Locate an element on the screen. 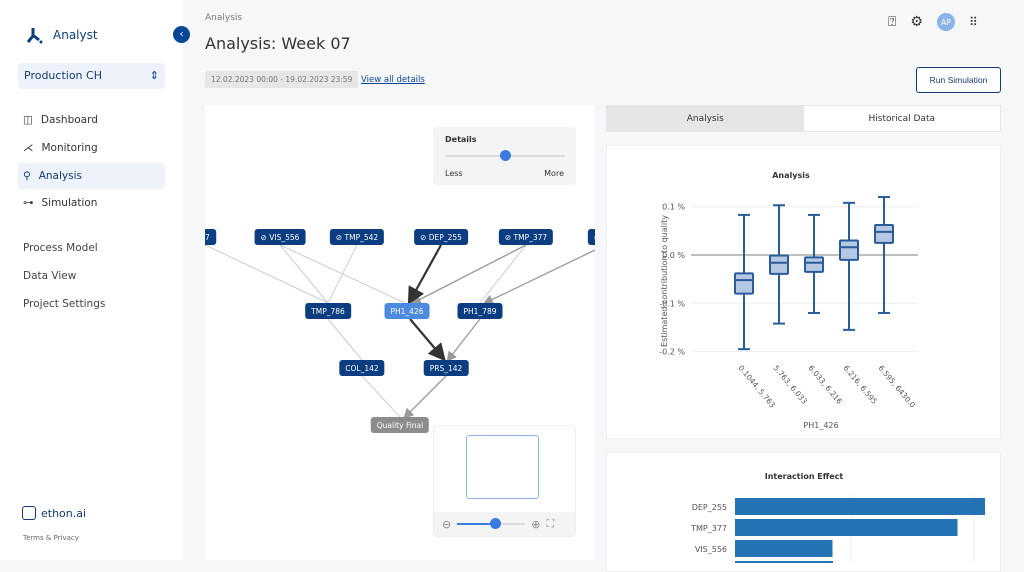 Image resolution: width=1024 pixels, height=572 pixels. graph-node-quality-final: Quality Final is located at coordinates (400, 425).